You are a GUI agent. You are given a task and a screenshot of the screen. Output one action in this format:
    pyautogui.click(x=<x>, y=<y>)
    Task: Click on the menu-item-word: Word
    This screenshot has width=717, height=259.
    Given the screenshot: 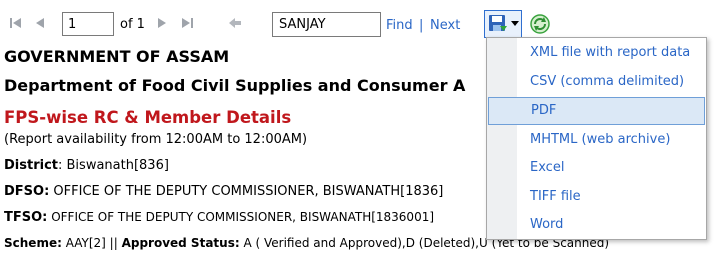 What is the action you would take?
    pyautogui.click(x=596, y=225)
    